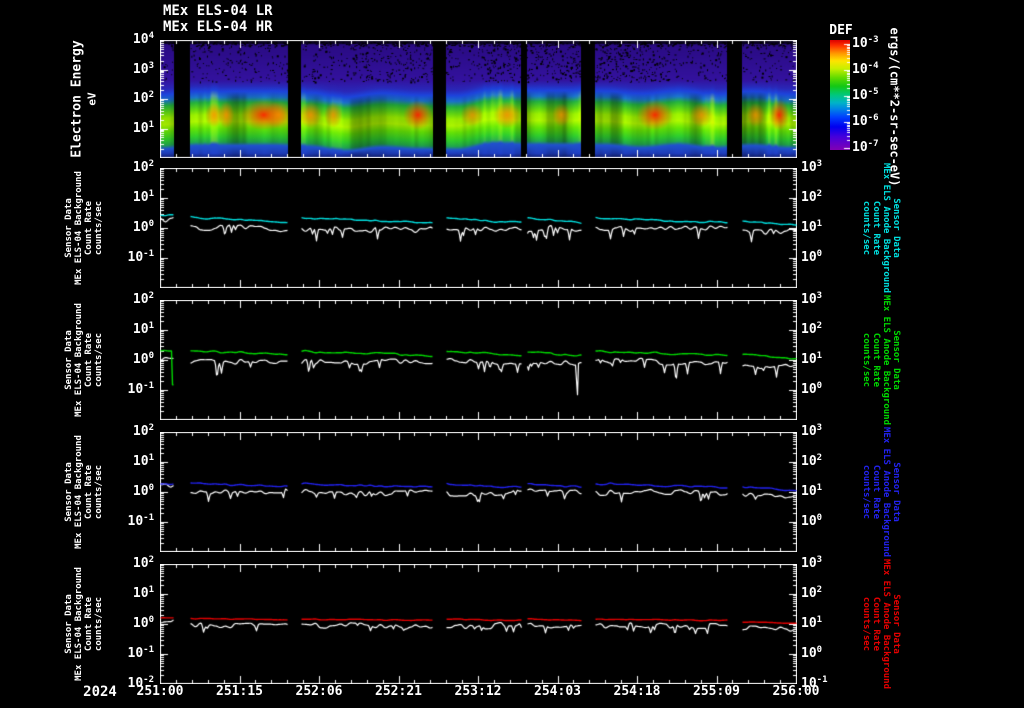 This screenshot has height=708, width=1024. What do you see at coordinates (218, 11) in the screenshot?
I see `plot-title-lr: MEx ELS-04 LR` at bounding box center [218, 11].